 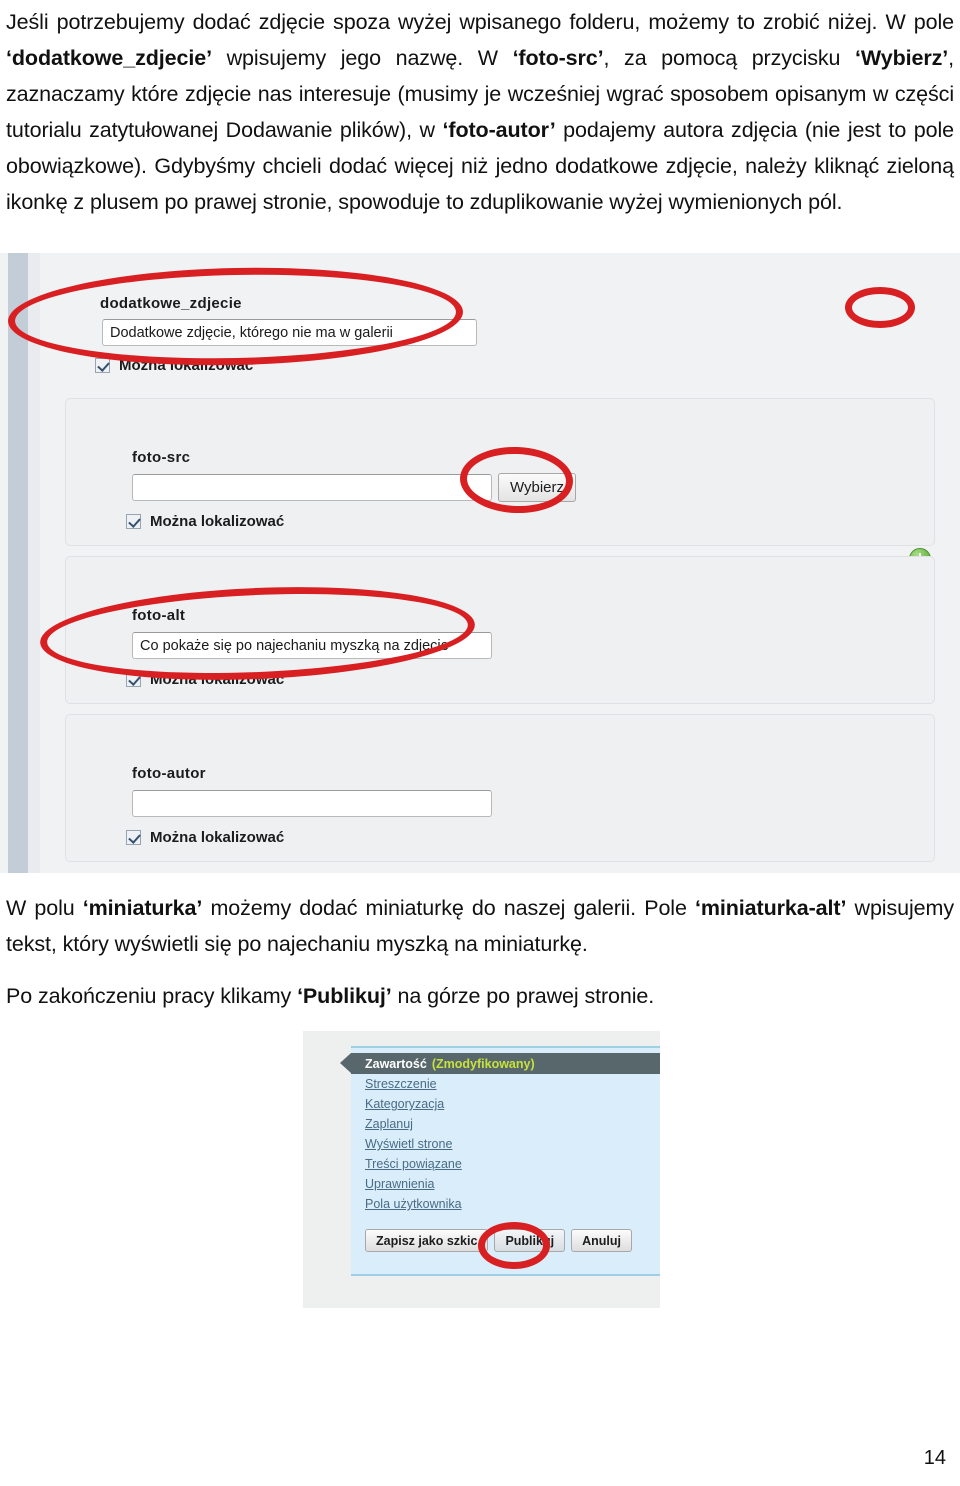 What do you see at coordinates (413, 1124) in the screenshot?
I see `menu-link-zaplanuj: Zaplanuj` at bounding box center [413, 1124].